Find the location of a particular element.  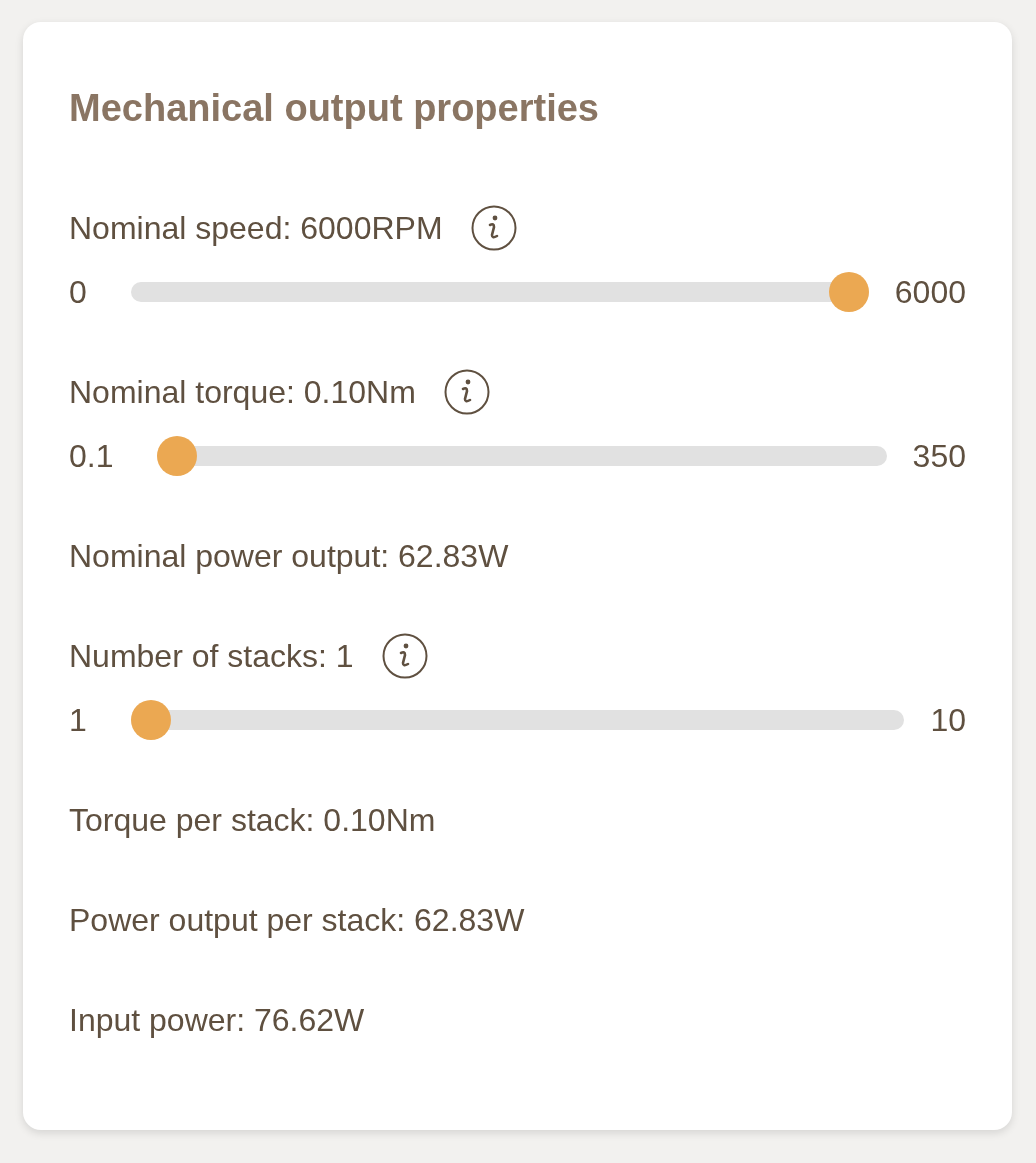

slider-max-label: 350 is located at coordinates (939, 456).